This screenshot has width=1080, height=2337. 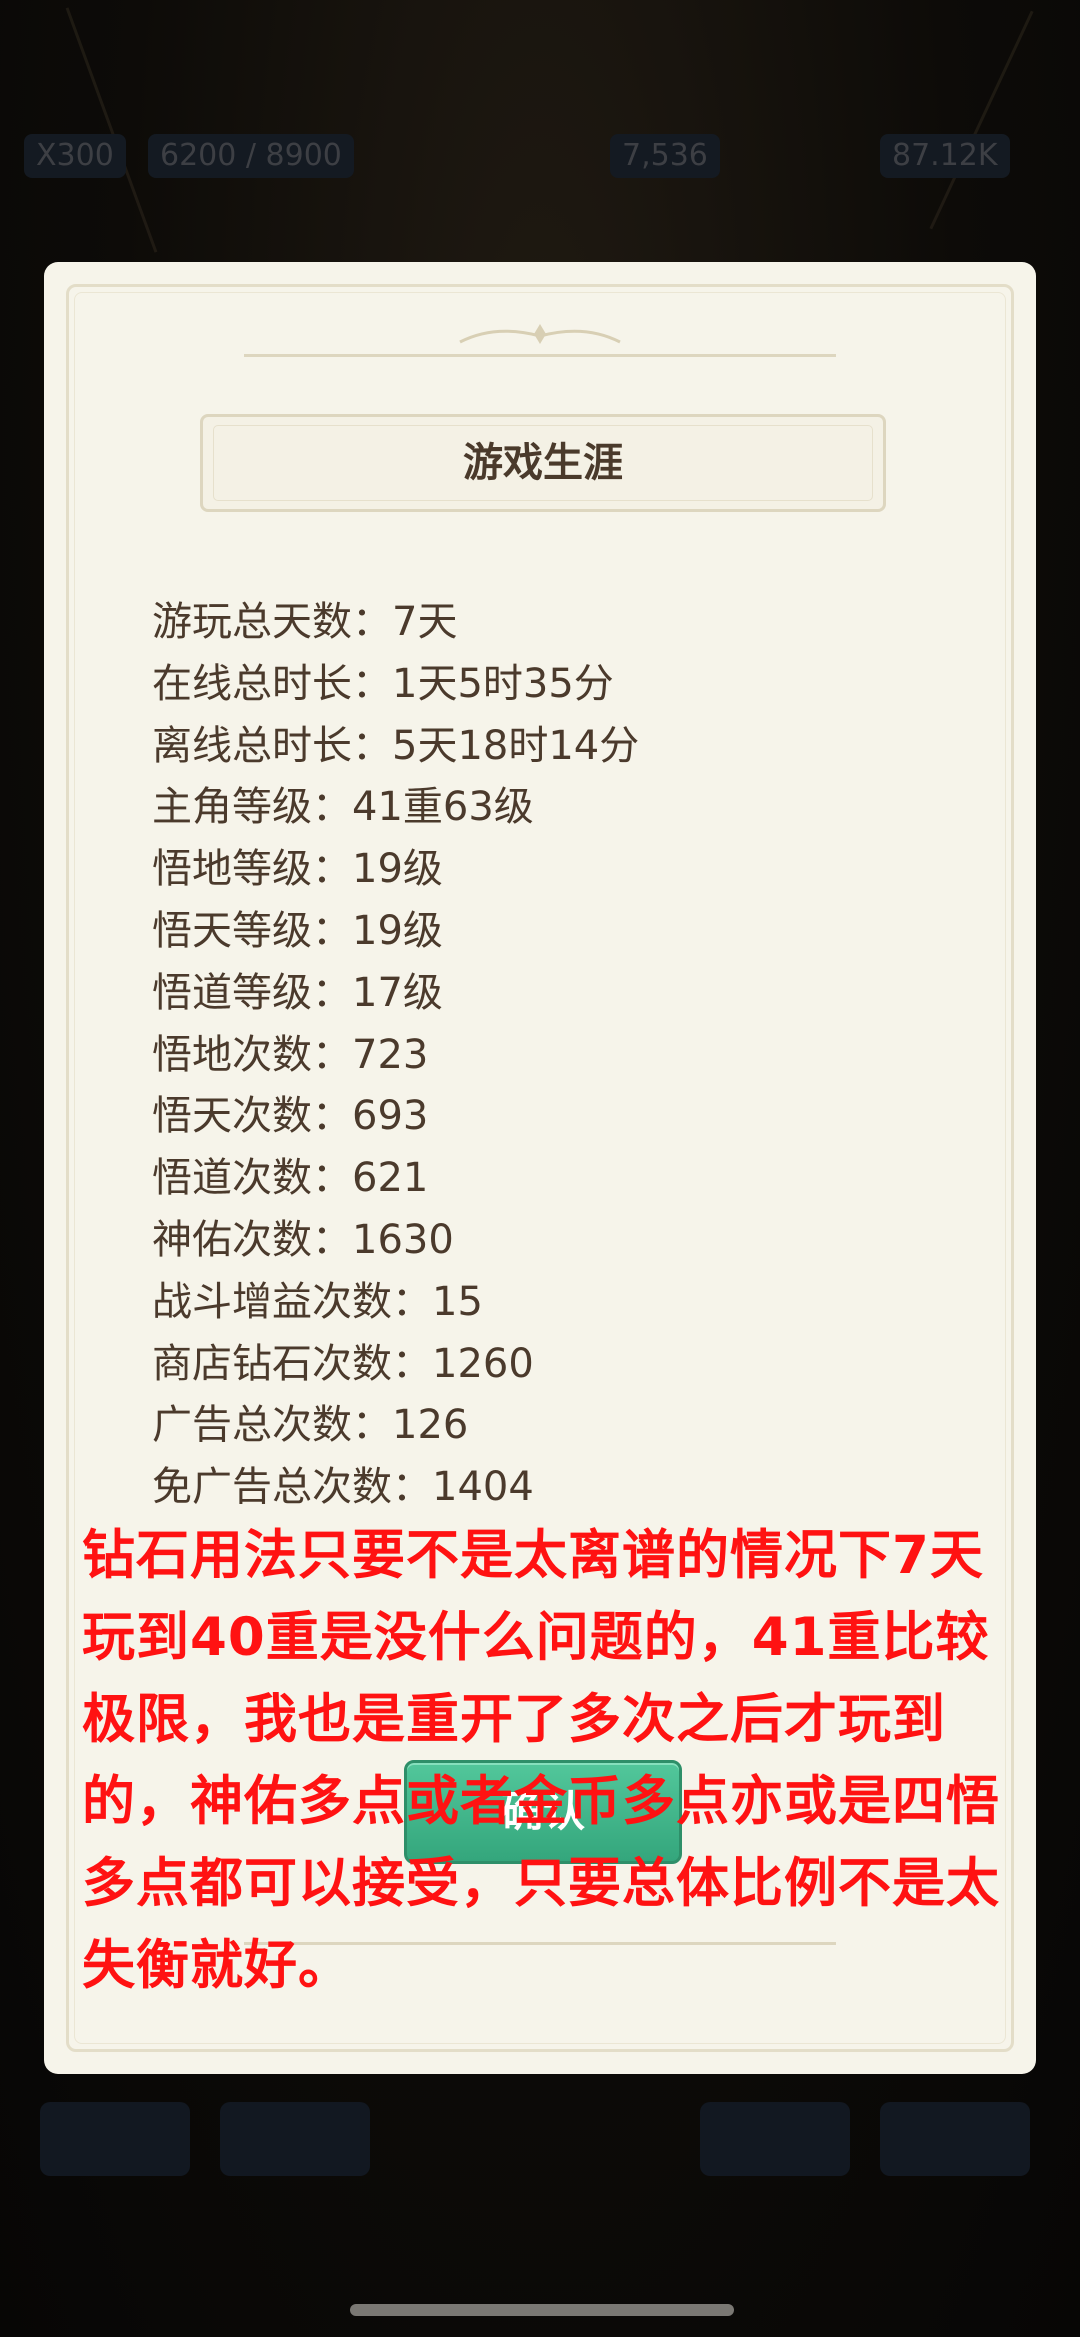 I want to click on title-box: 游戏生涯, so click(x=543, y=463).